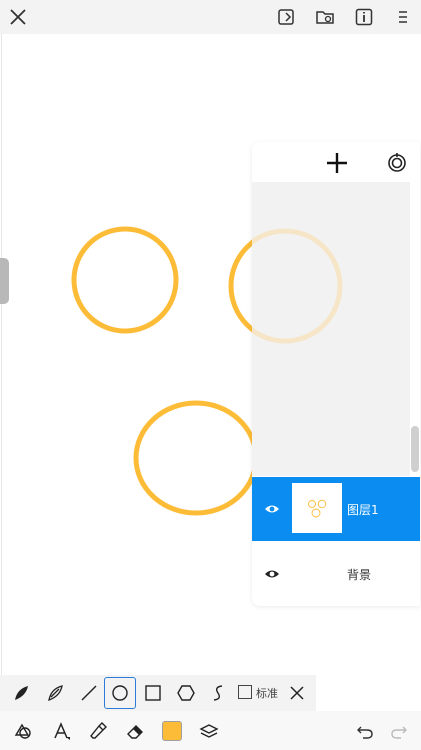  I want to click on standard-checkbox, so click(245, 692).